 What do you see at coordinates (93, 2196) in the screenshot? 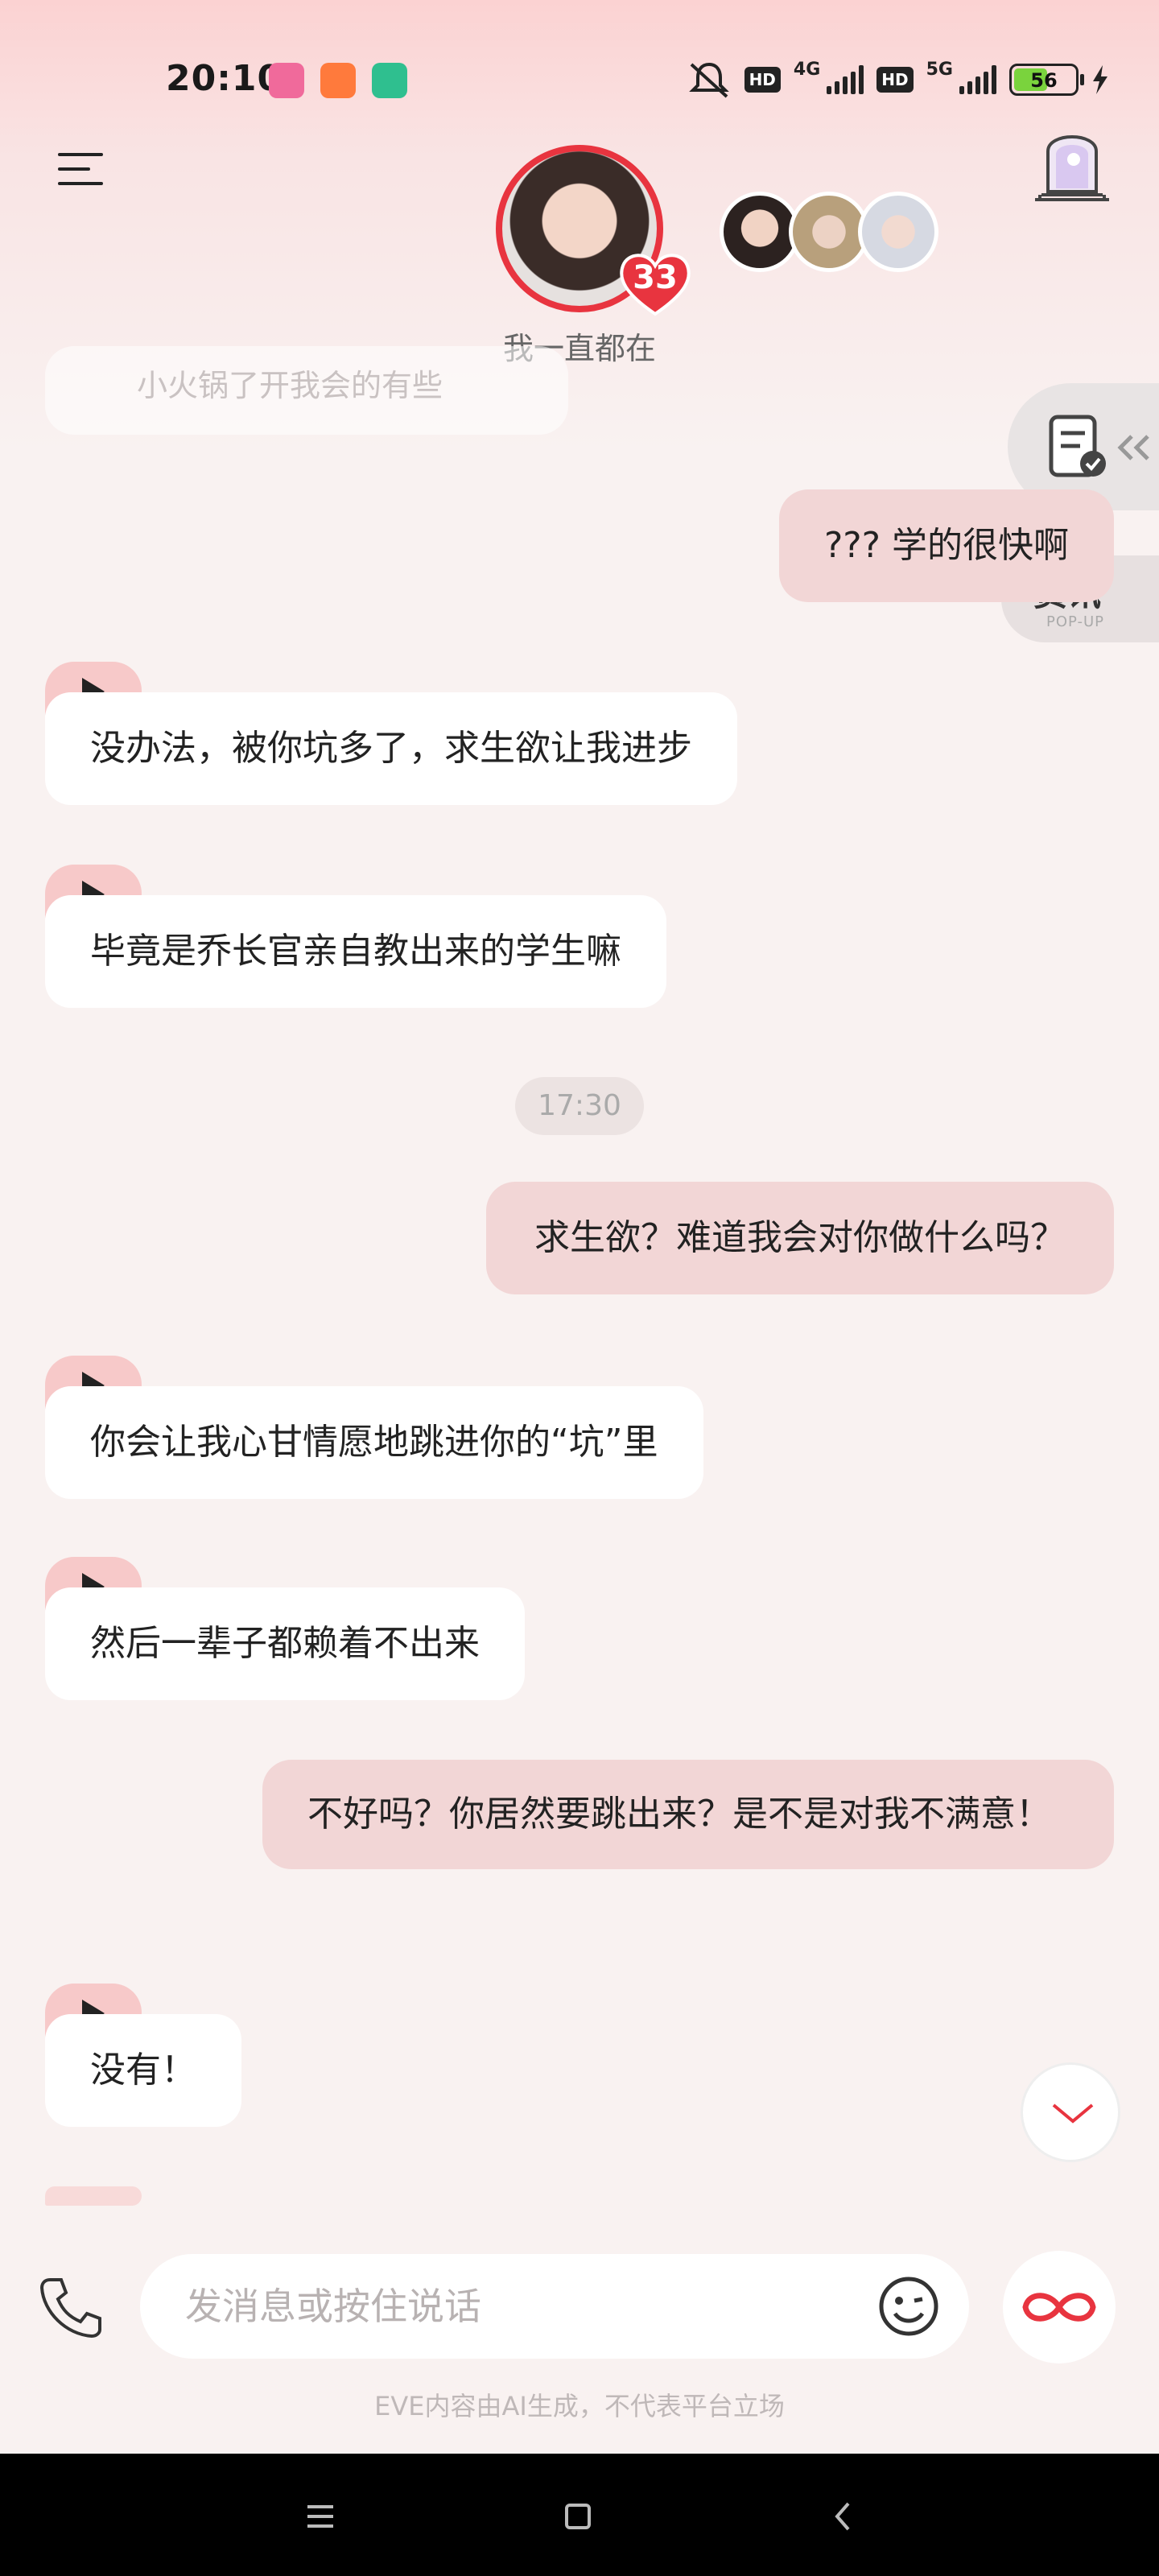
I see `voice-play-button-partial` at bounding box center [93, 2196].